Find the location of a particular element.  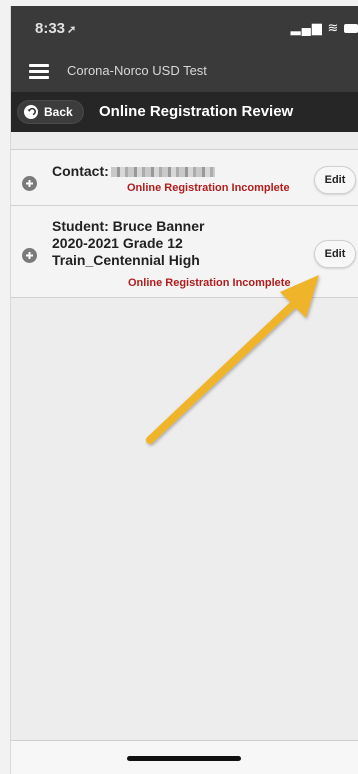

back-arrow-icon is located at coordinates (31, 112).